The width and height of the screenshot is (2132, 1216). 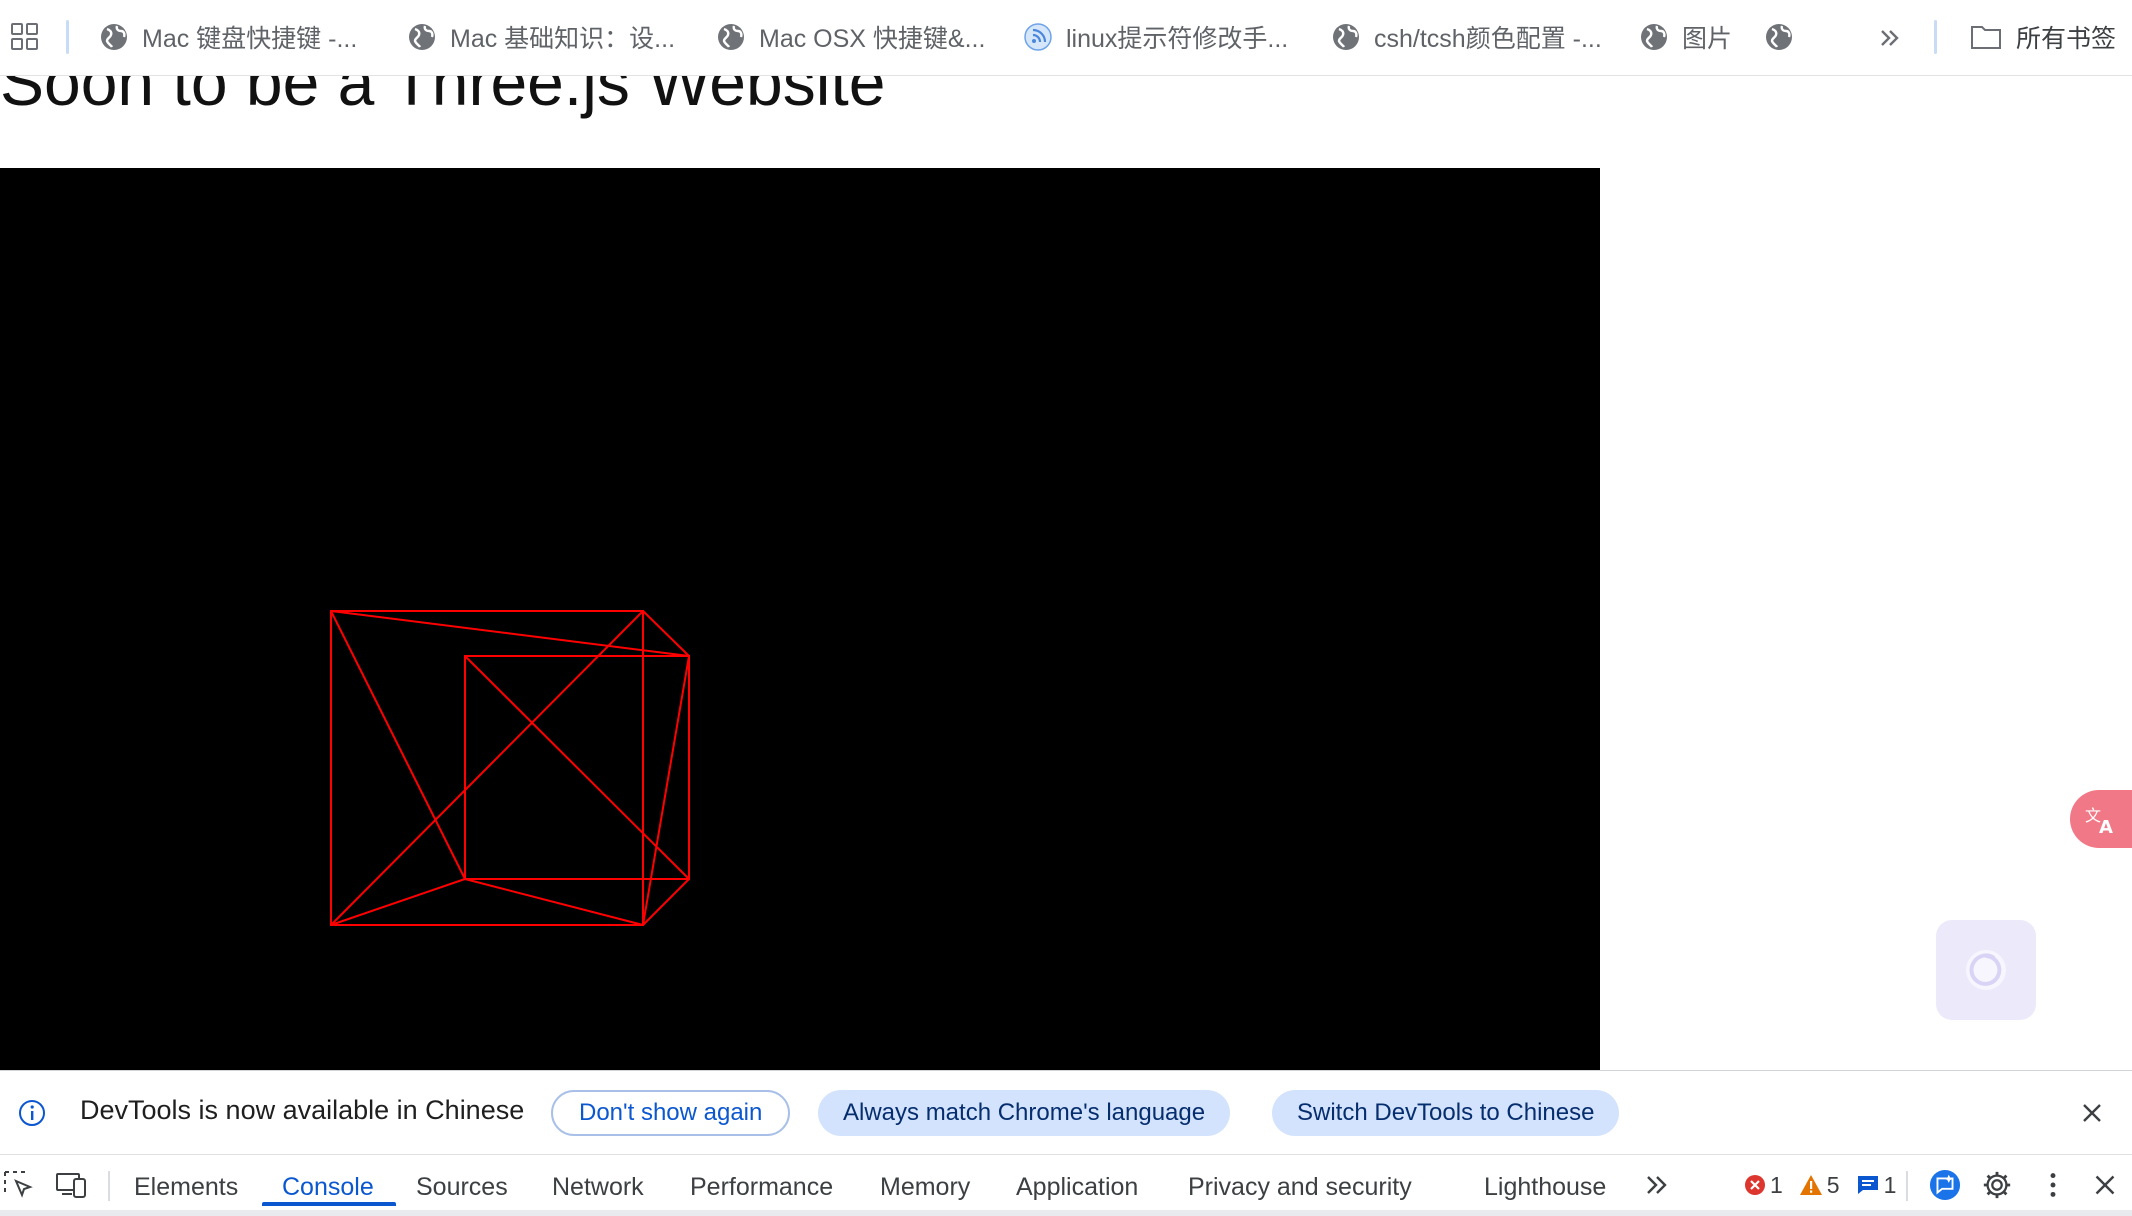 What do you see at coordinates (1867, 1185) in the screenshot?
I see `message-icon` at bounding box center [1867, 1185].